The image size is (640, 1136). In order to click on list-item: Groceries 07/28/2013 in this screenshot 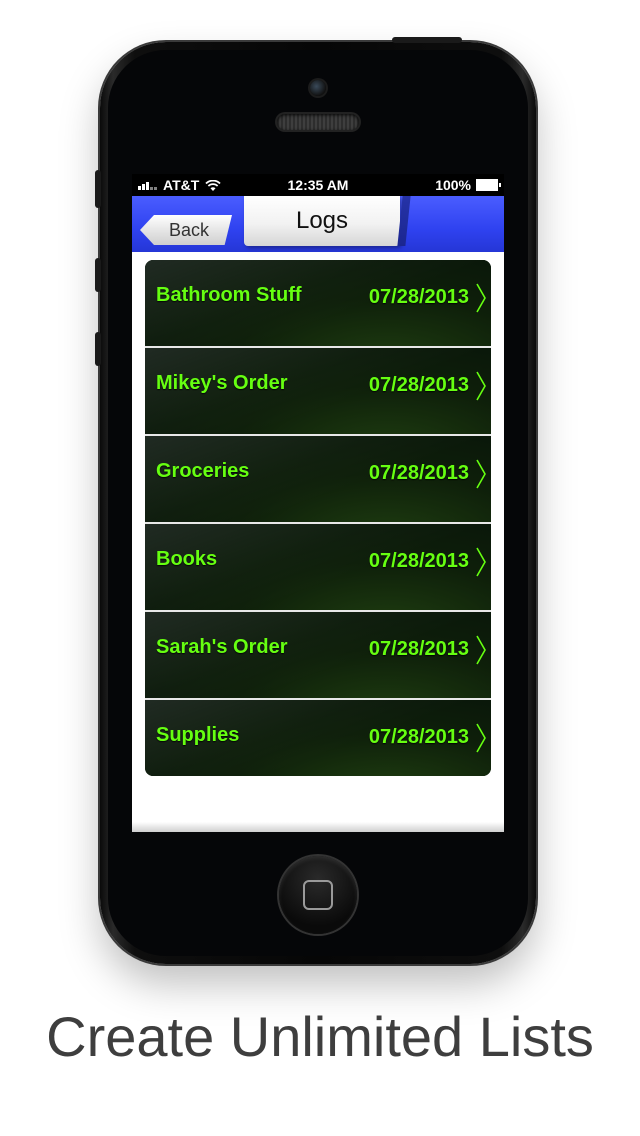, I will do `click(318, 480)`.